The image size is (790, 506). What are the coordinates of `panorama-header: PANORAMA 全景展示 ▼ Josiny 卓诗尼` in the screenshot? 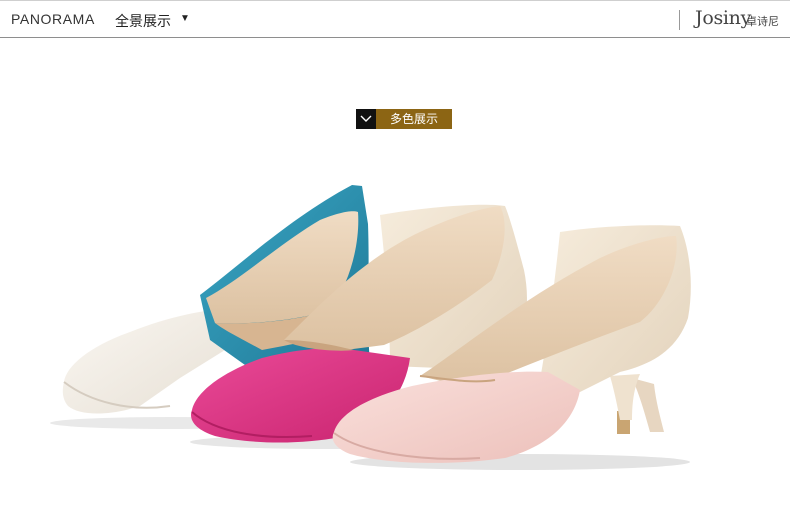 It's located at (395, 19).